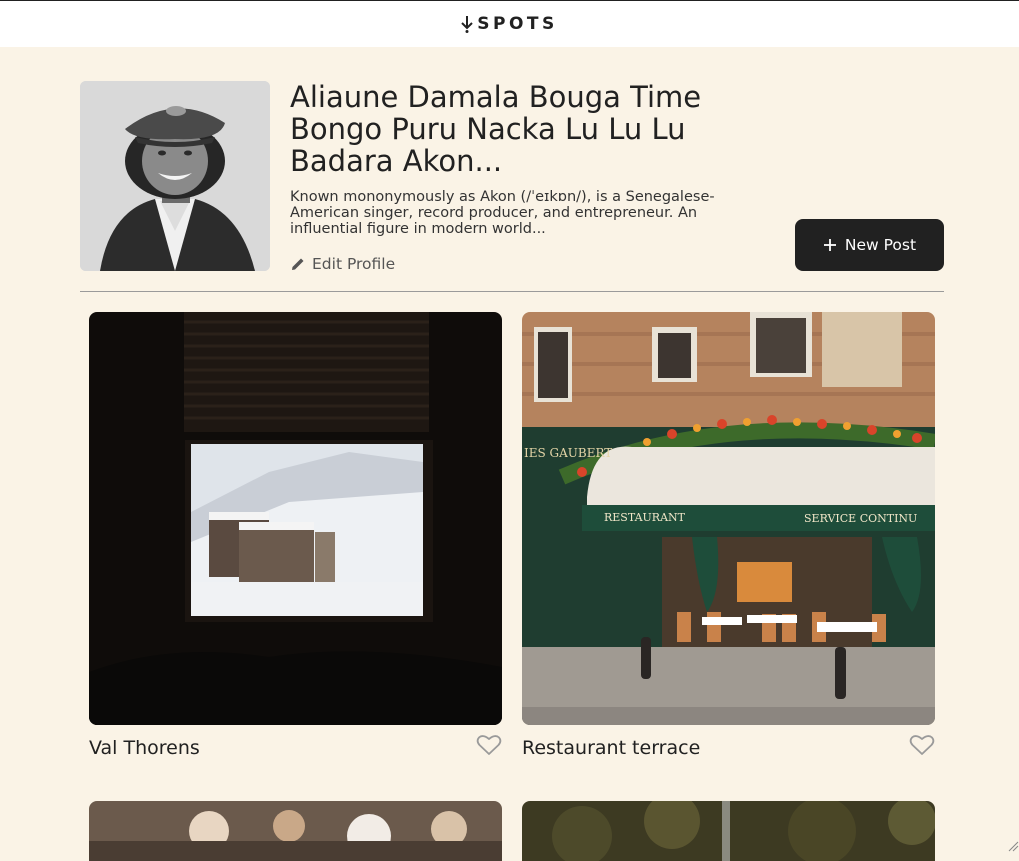  What do you see at coordinates (645, 517) in the screenshot?
I see `awning-text-left: RESTAURANT` at bounding box center [645, 517].